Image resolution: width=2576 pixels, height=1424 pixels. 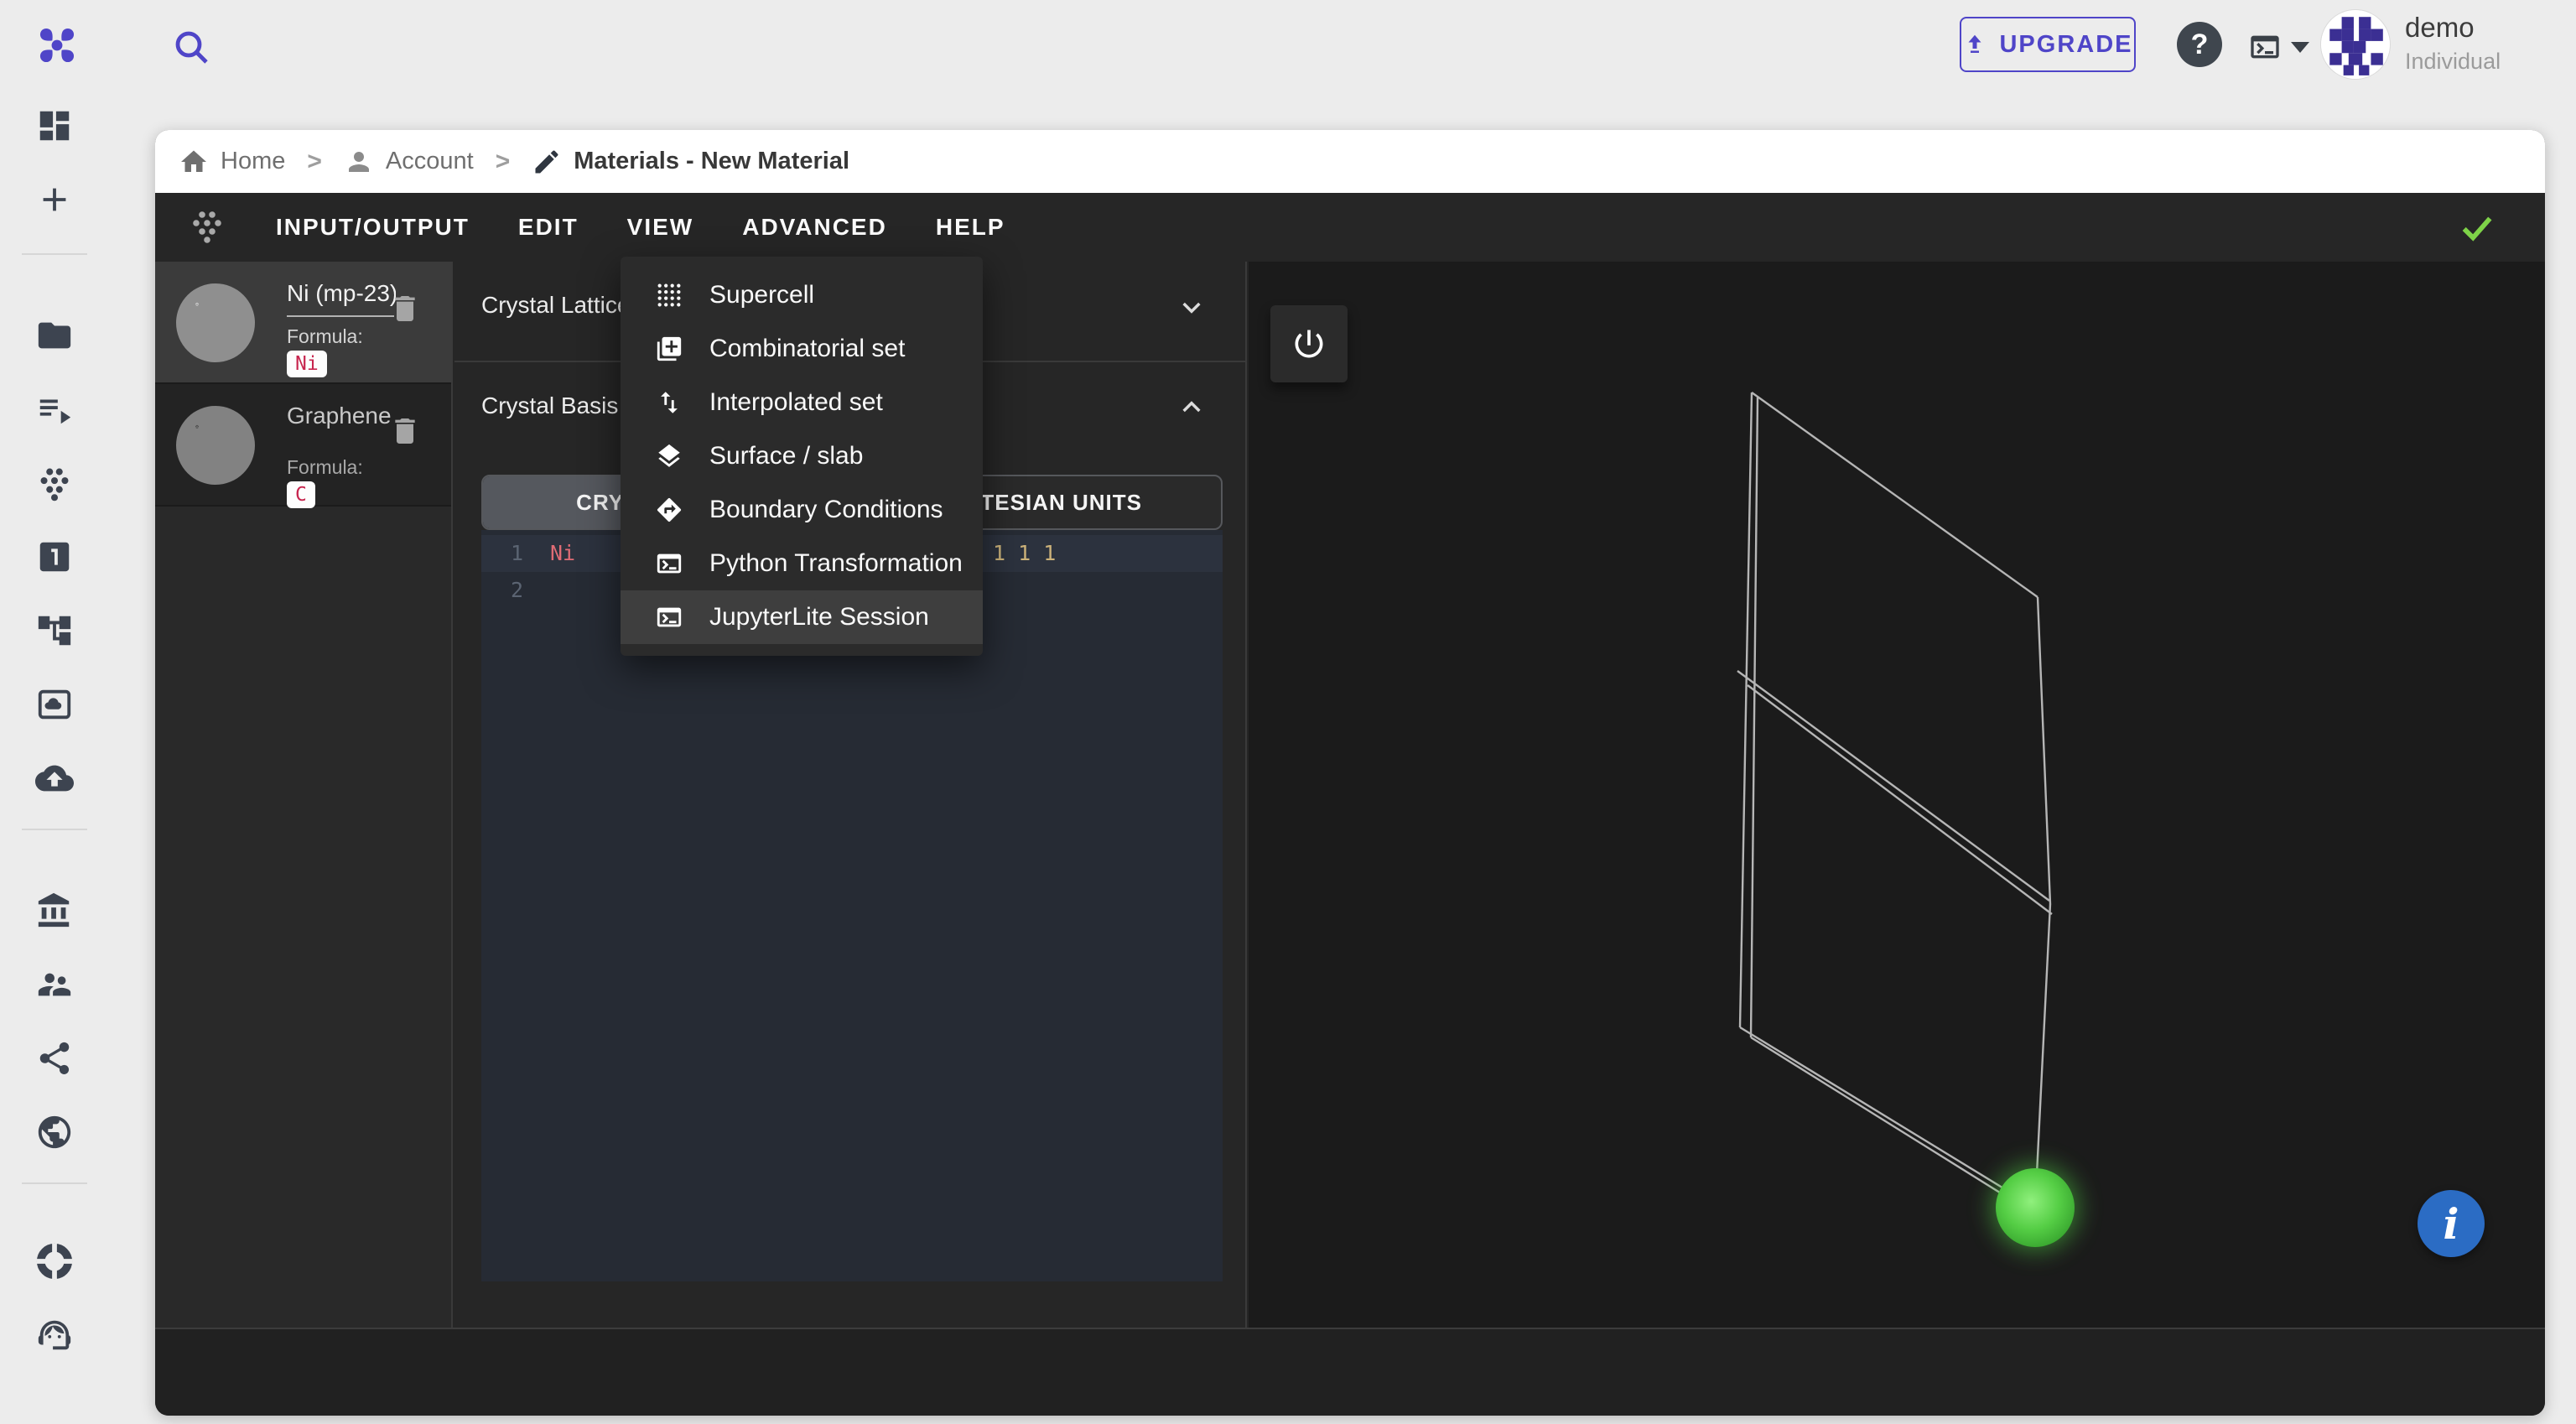 I want to click on unit-cell-wireframe, so click(x=1908, y=821).